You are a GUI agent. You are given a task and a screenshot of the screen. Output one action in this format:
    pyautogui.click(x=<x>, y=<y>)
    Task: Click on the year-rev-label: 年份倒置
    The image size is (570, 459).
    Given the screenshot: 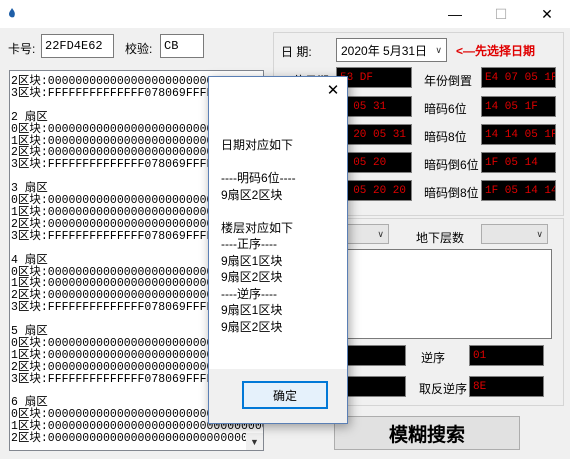 What is the action you would take?
    pyautogui.click(x=448, y=81)
    